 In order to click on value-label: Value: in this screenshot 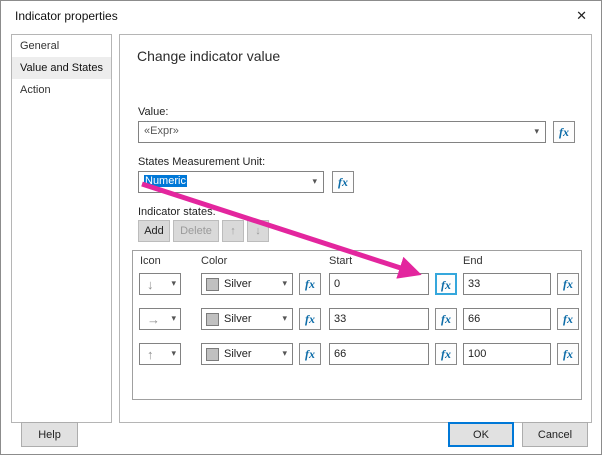, I will do `click(153, 112)`.